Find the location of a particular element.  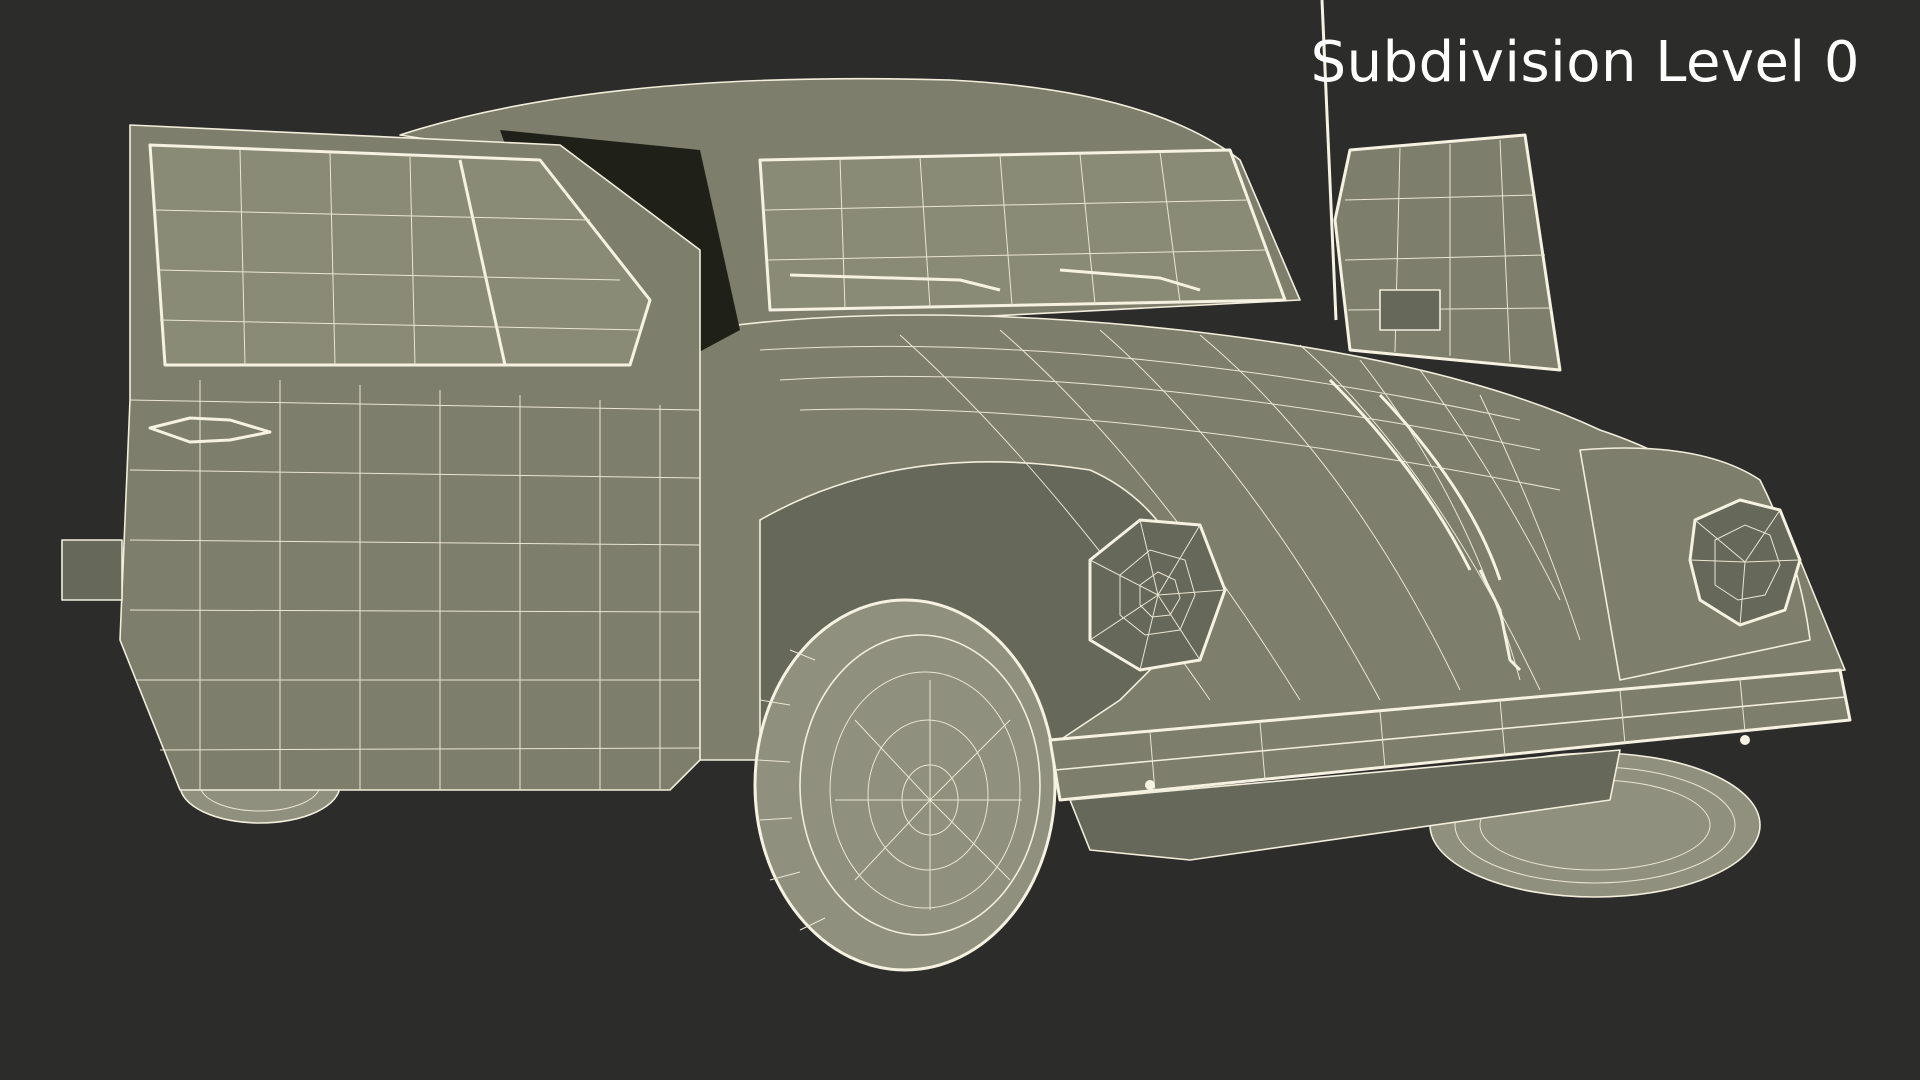

front-left-wheel is located at coordinates (905, 785).